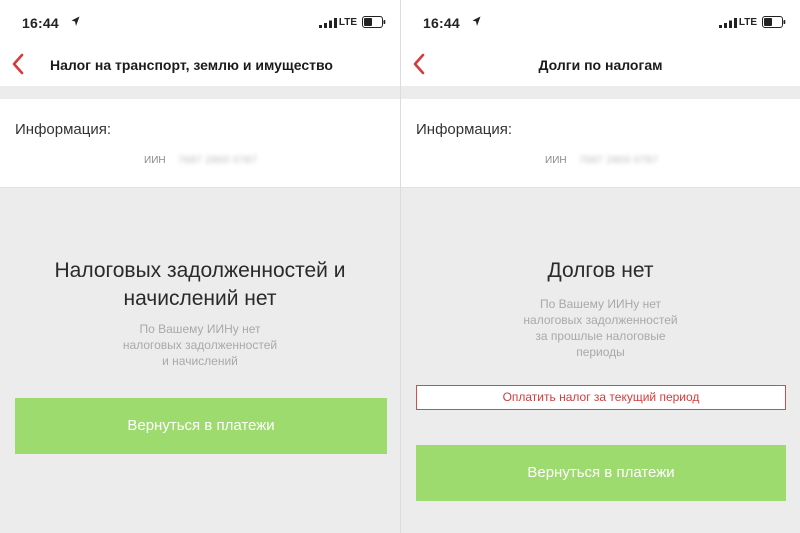  Describe the element at coordinates (601, 397) in the screenshot. I see `pay-current-period-tax-button: Оплатить налог за текущий период` at that location.